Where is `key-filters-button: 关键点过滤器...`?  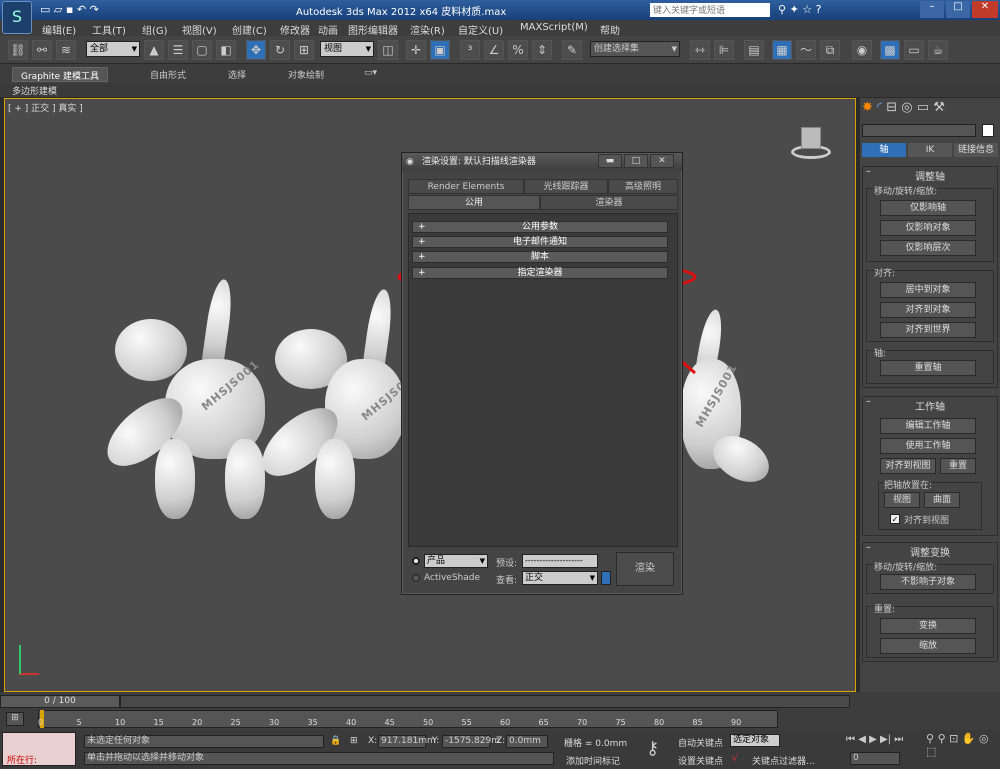
key-filters-button: 关键点过滤器... is located at coordinates (783, 760).